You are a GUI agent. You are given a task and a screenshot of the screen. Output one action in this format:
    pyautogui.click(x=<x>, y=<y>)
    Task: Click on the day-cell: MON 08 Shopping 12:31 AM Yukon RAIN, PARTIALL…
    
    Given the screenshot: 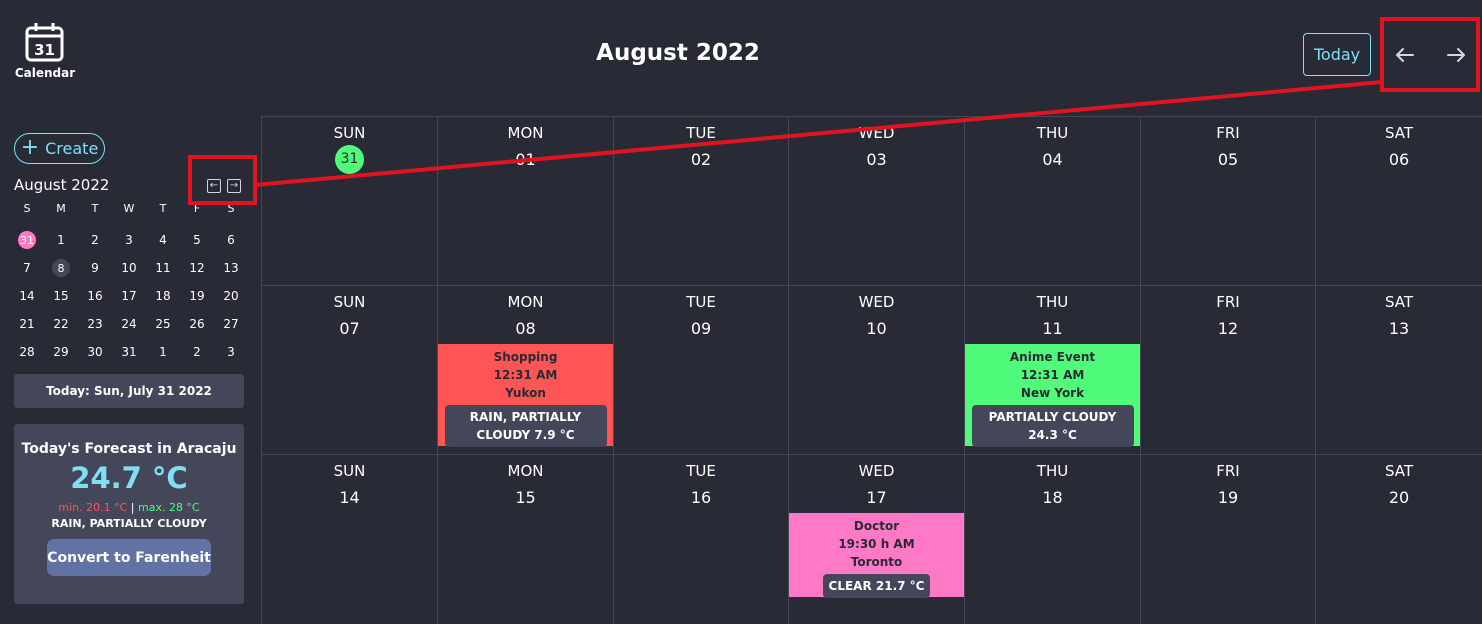 What is the action you would take?
    pyautogui.click(x=526, y=370)
    